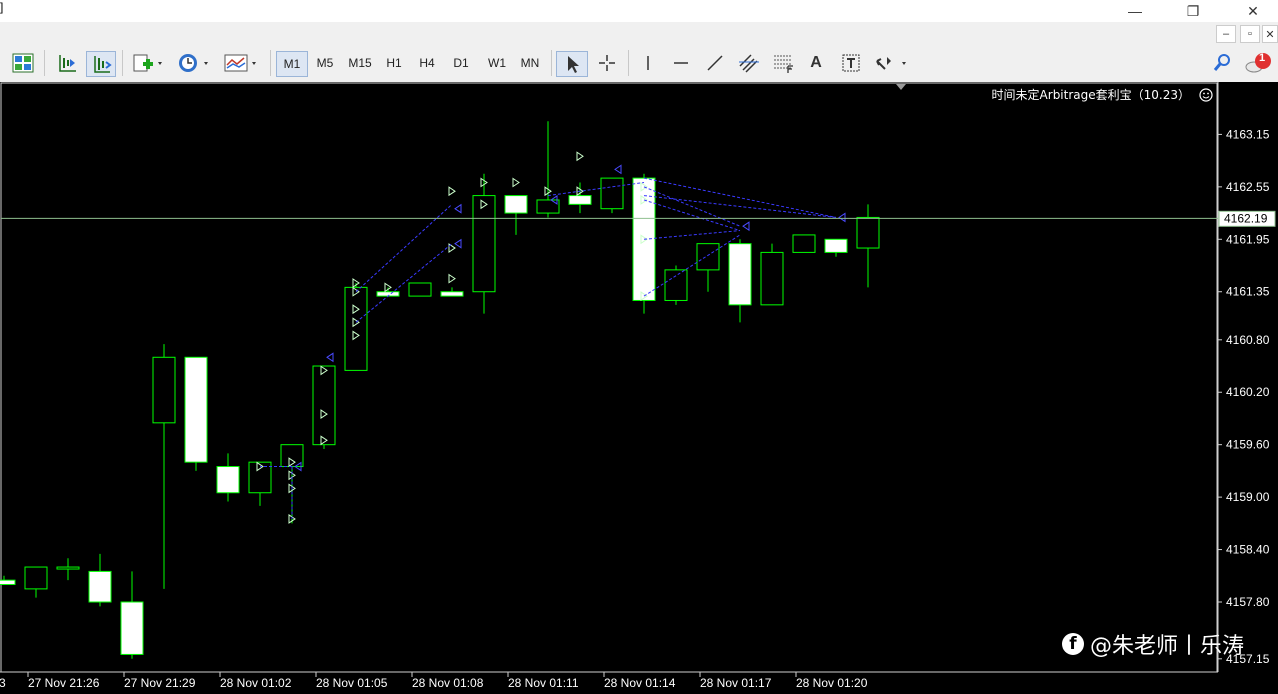 This screenshot has width=1278, height=694. What do you see at coordinates (816, 63) in the screenshot?
I see `text-tool-icon: A` at bounding box center [816, 63].